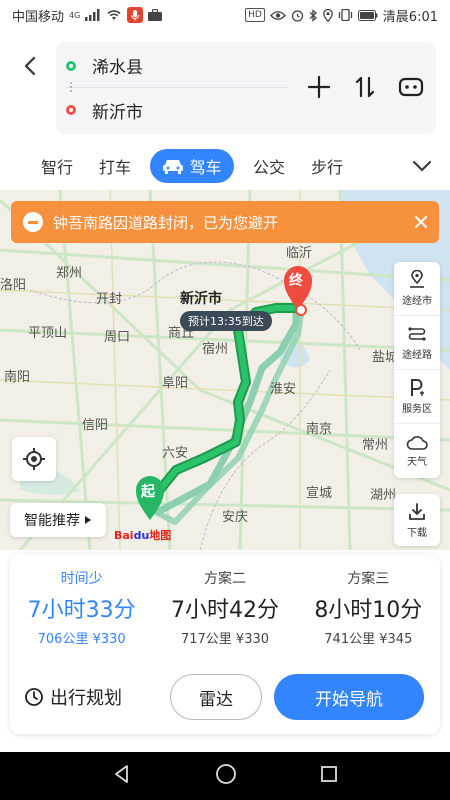 The image size is (450, 800). Describe the element at coordinates (182, 110) in the screenshot. I see `destination-field: 新沂市` at that location.